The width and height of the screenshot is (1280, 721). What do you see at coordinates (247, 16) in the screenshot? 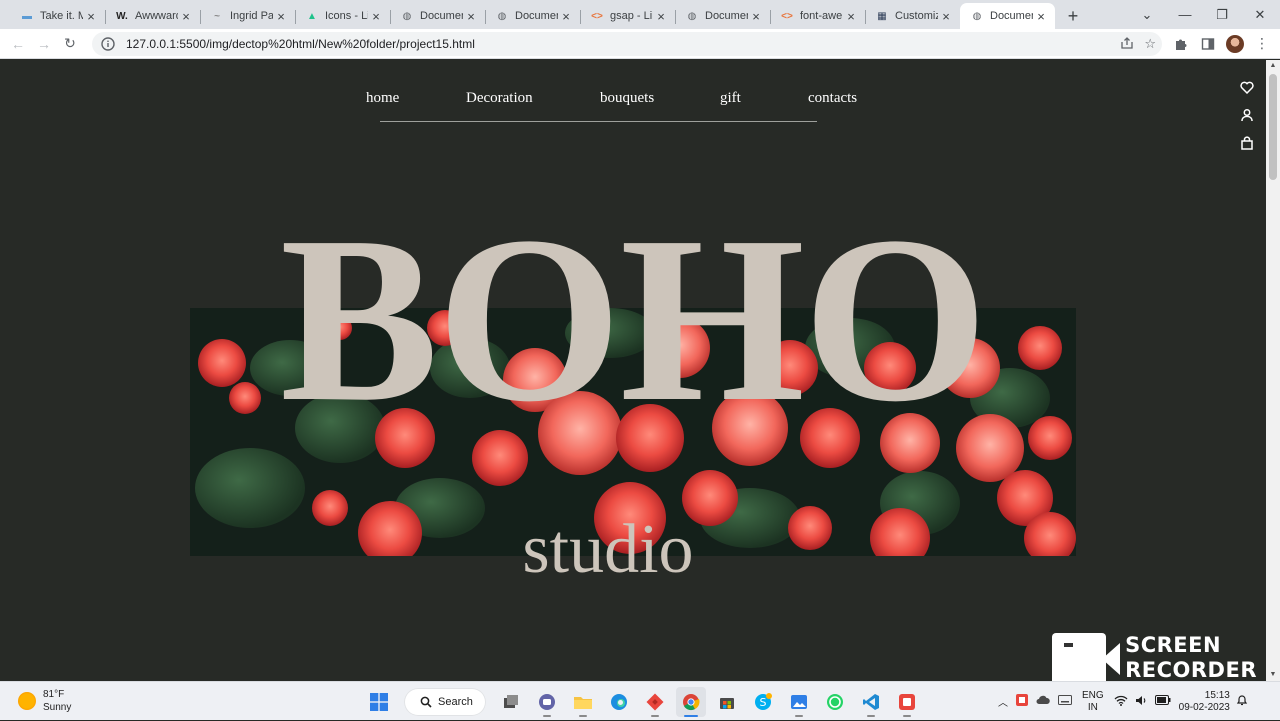
I see `browser-tab: ~ Ingrid Pa ×` at bounding box center [247, 16].